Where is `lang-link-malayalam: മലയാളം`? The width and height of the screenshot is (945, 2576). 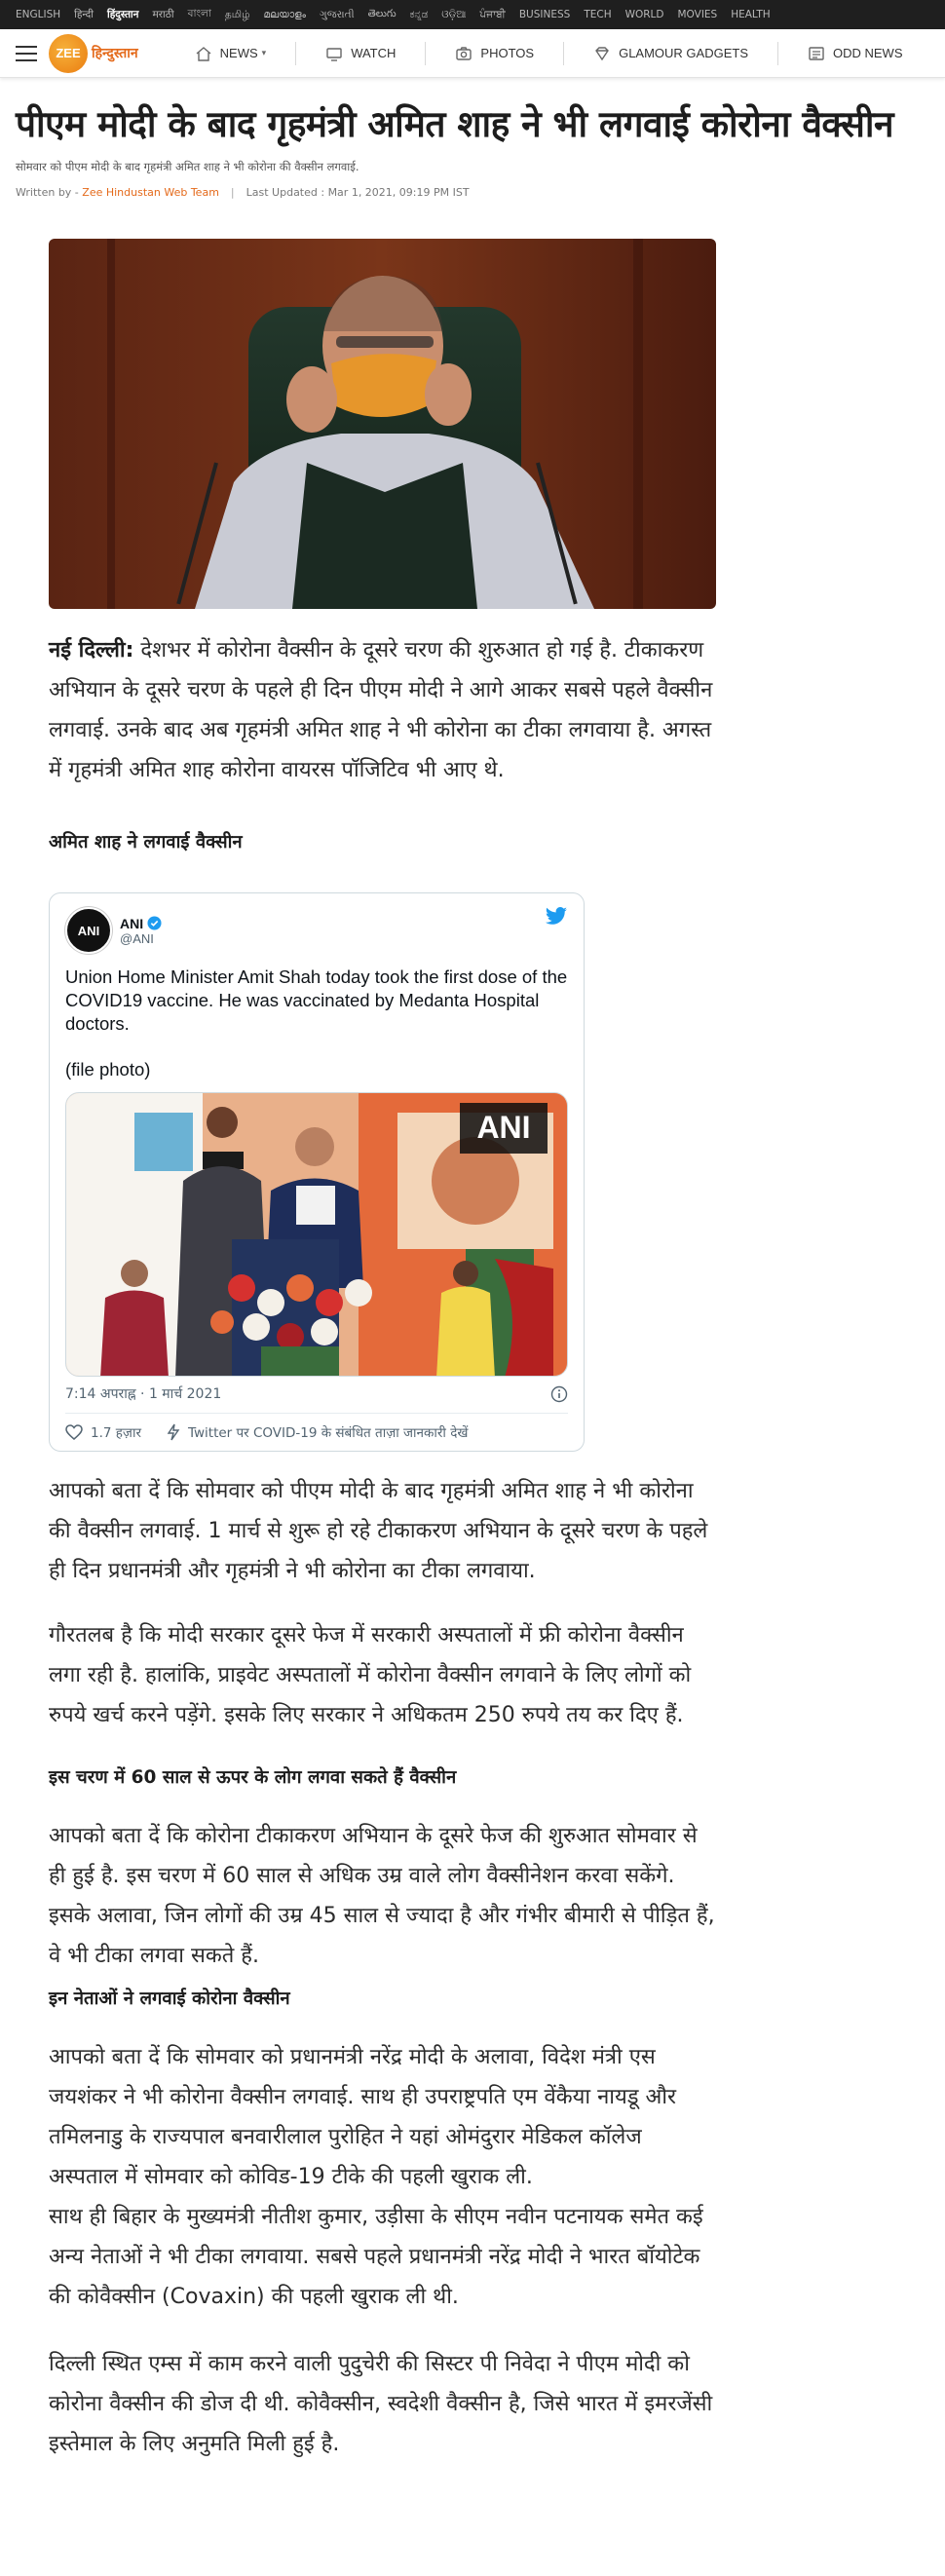 lang-link-malayalam: മലയാളം is located at coordinates (285, 15).